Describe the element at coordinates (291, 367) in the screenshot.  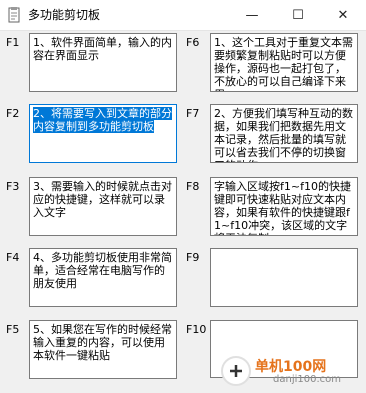
I see `watermark-title: 单机100网` at that location.